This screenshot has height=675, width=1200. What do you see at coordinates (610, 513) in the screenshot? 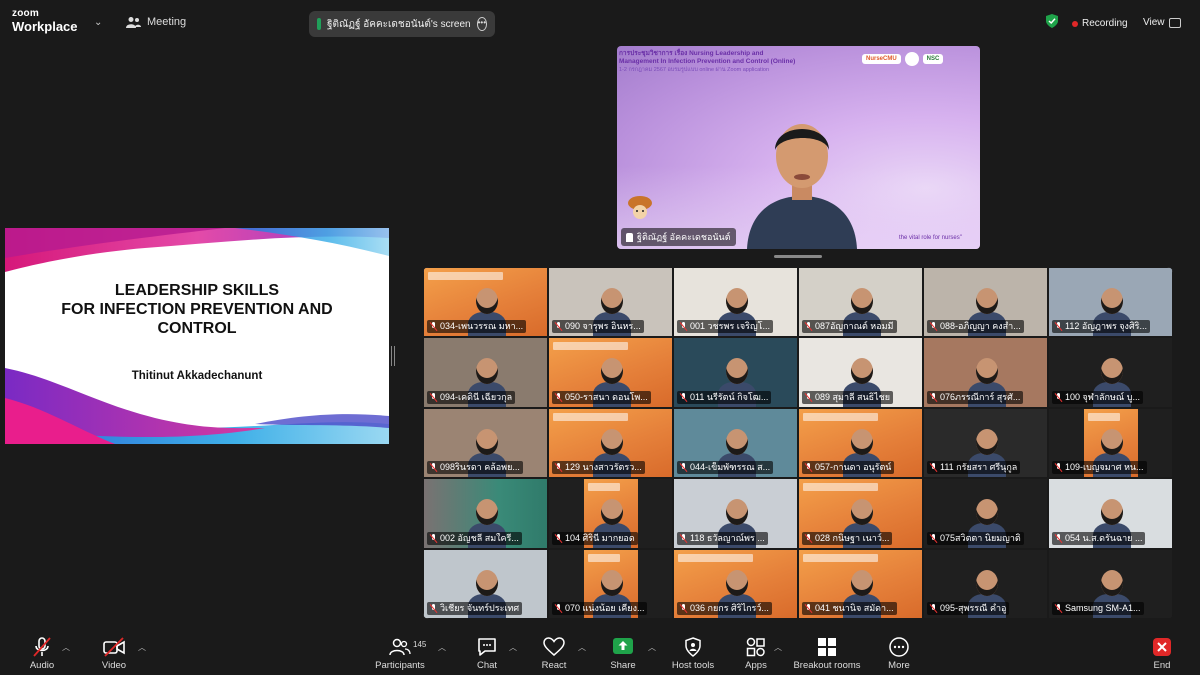
I see `participant-tile: 104 ศิรินี มากยอด` at bounding box center [610, 513].